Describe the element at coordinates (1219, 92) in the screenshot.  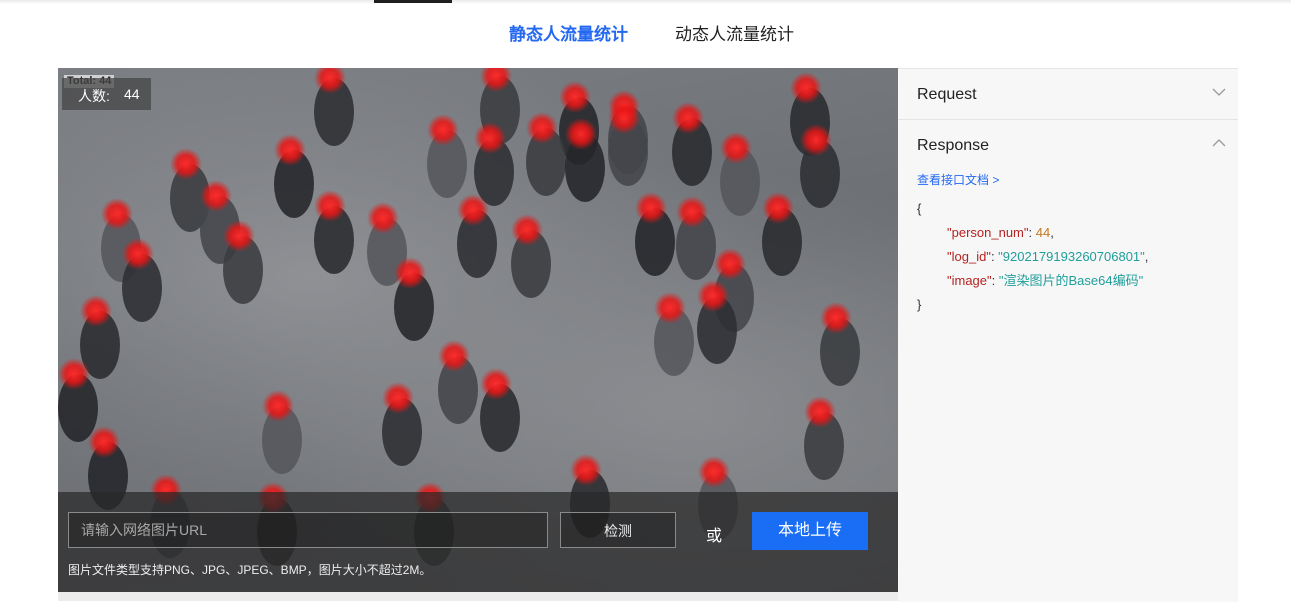
I see `chevron-down-icon` at that location.